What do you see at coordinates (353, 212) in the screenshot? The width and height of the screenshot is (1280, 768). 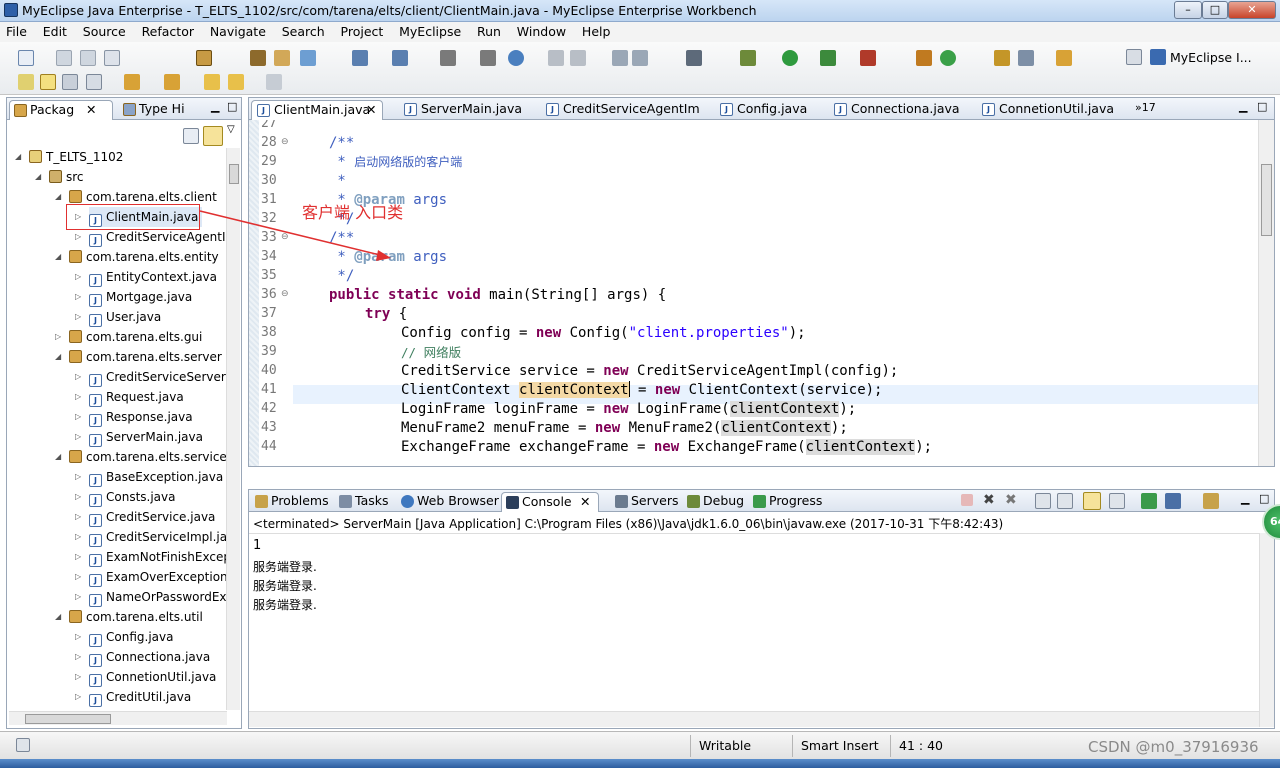 I see `annotation-text: 客户端 入口类` at bounding box center [353, 212].